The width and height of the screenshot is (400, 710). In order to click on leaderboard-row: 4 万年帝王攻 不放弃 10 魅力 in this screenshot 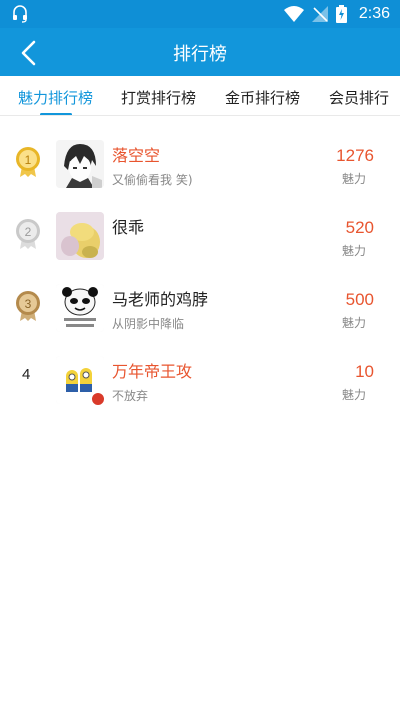, I will do `click(200, 371)`.